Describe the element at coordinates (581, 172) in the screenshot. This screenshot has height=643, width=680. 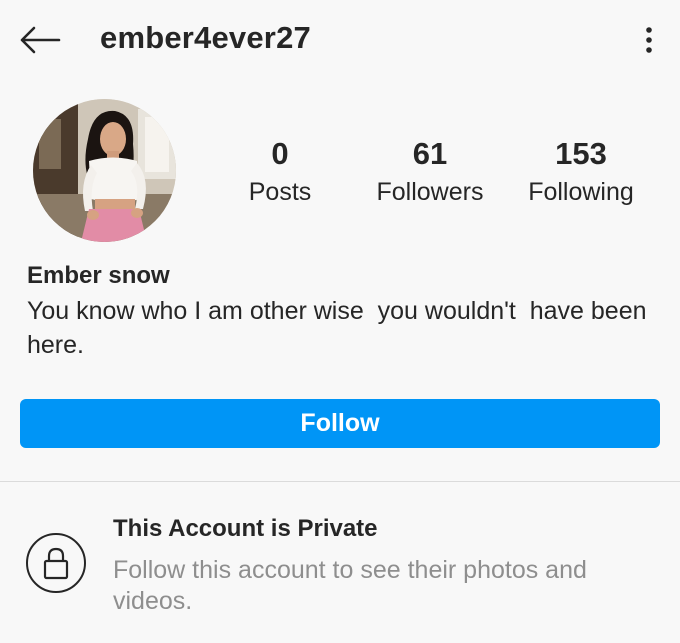
I see `following-stat: 153 Following` at that location.